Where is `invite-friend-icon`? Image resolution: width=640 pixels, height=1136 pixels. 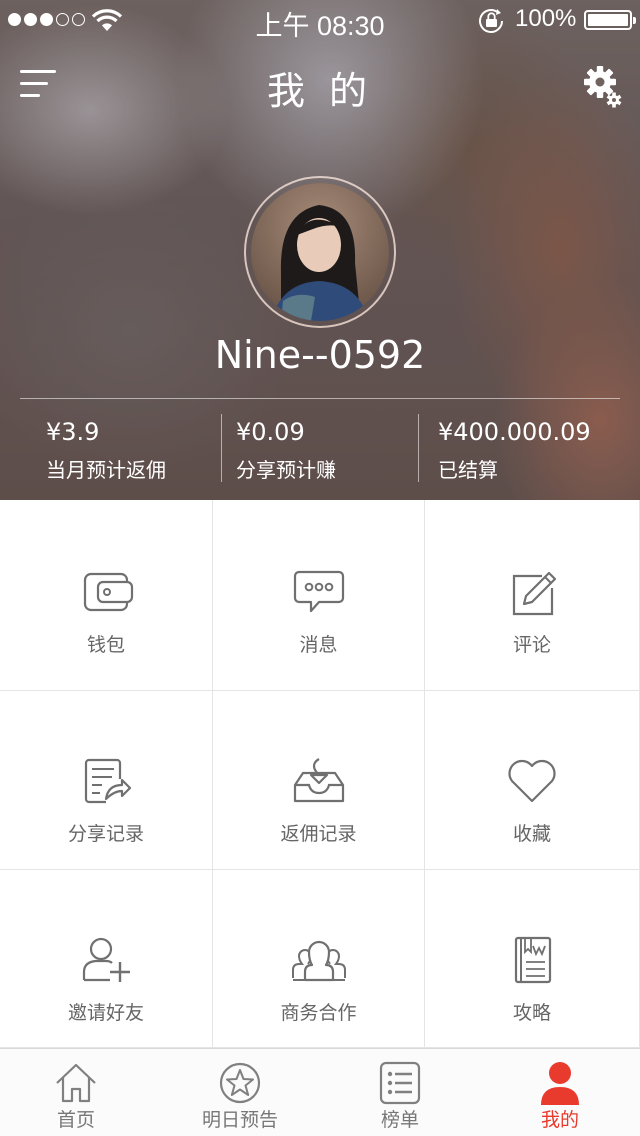 invite-friend-icon is located at coordinates (106, 959).